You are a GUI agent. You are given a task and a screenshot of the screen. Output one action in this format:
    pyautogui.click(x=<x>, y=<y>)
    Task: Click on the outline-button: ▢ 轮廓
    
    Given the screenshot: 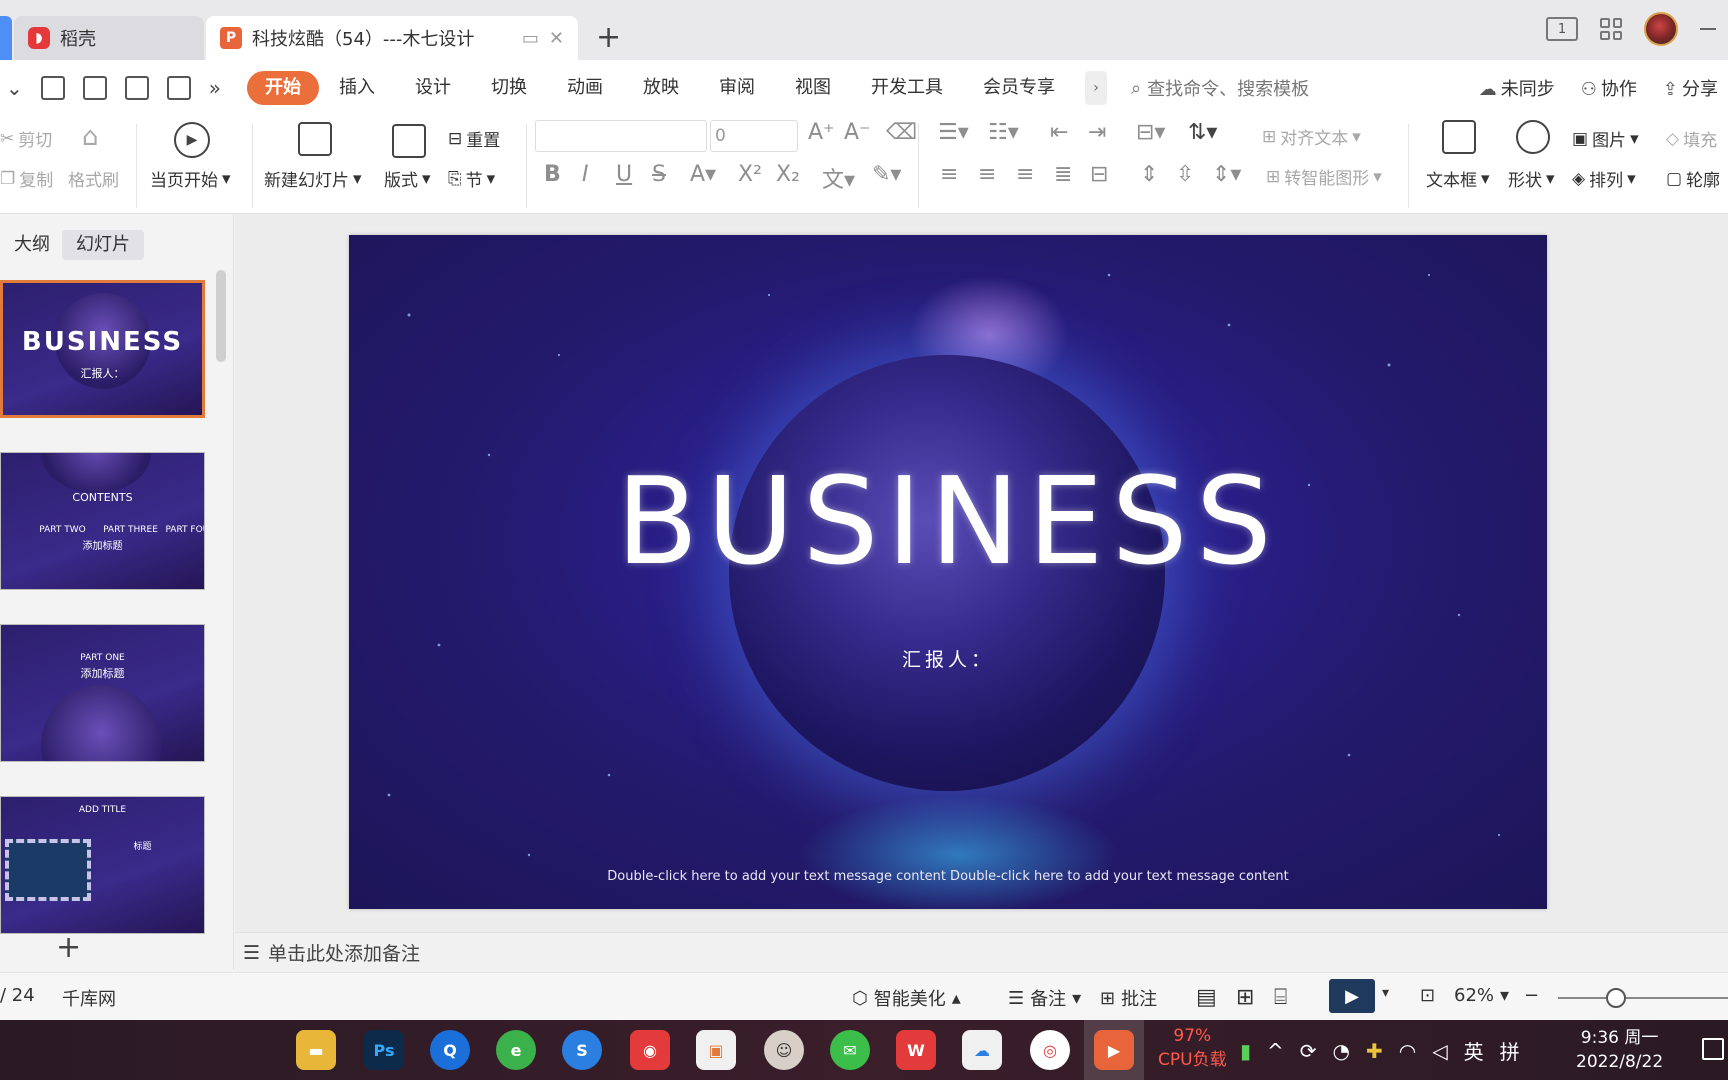 What is the action you would take?
    pyautogui.click(x=1693, y=179)
    